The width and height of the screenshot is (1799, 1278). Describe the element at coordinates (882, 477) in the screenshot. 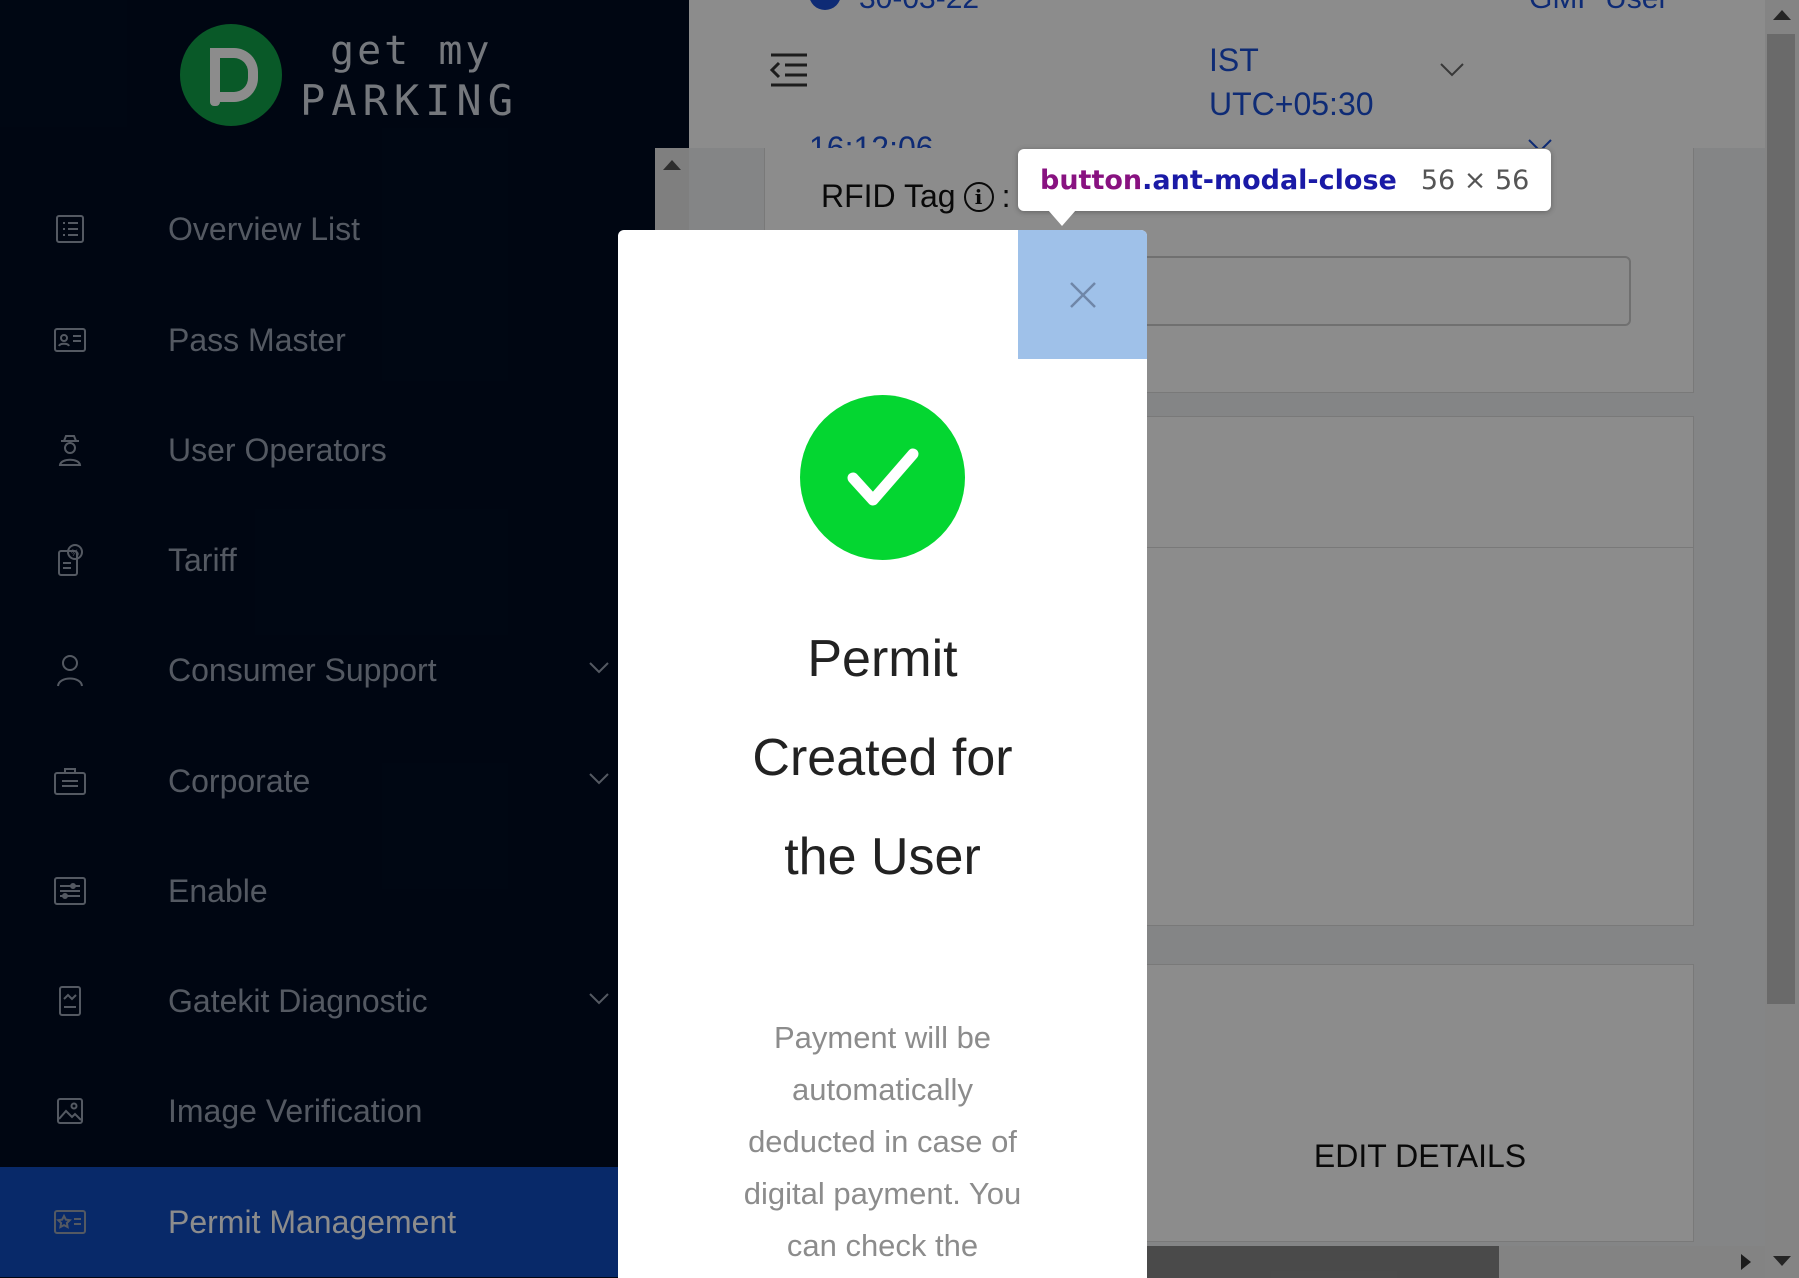

I see `check-circle-icon` at that location.